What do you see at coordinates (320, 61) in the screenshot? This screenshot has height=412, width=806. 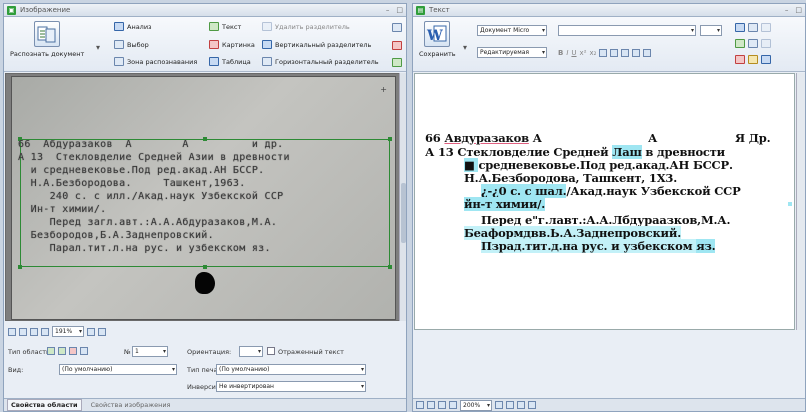 I see `horizontal-divider-button: Горизонтальный разделитель` at bounding box center [320, 61].